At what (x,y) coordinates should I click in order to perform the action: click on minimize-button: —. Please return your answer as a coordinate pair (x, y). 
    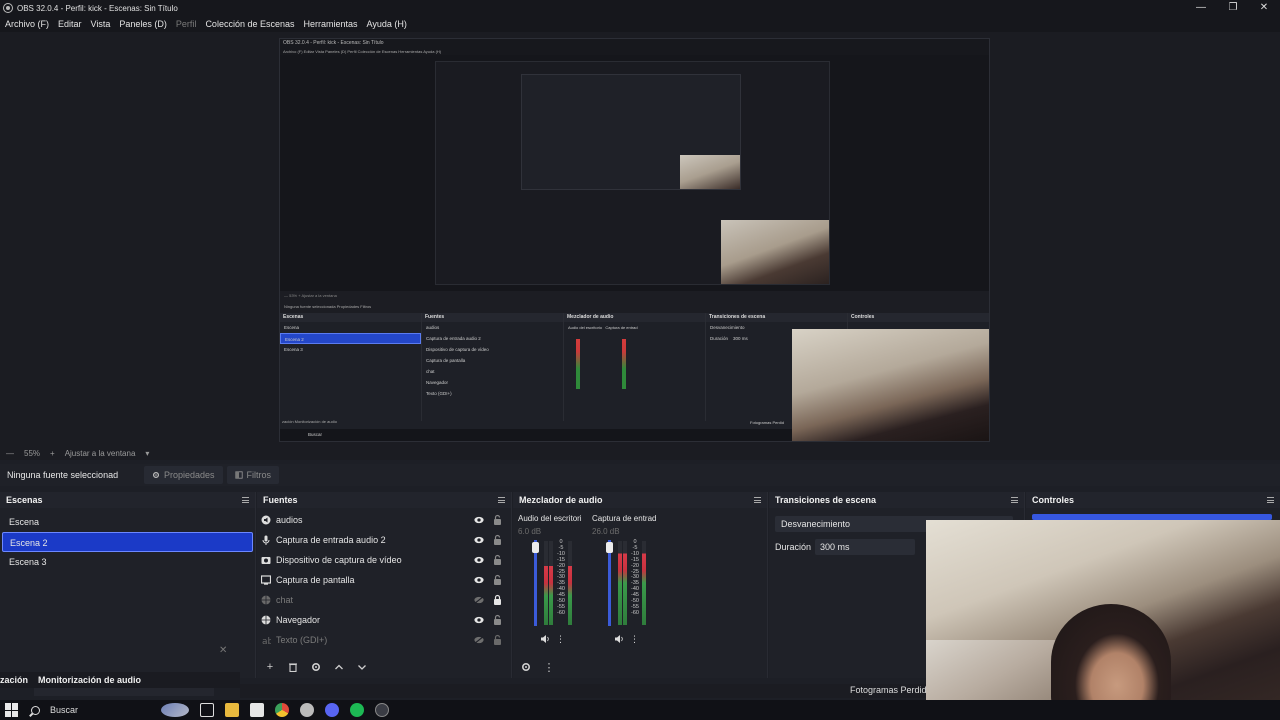
    Looking at the image, I should click on (1201, 8).